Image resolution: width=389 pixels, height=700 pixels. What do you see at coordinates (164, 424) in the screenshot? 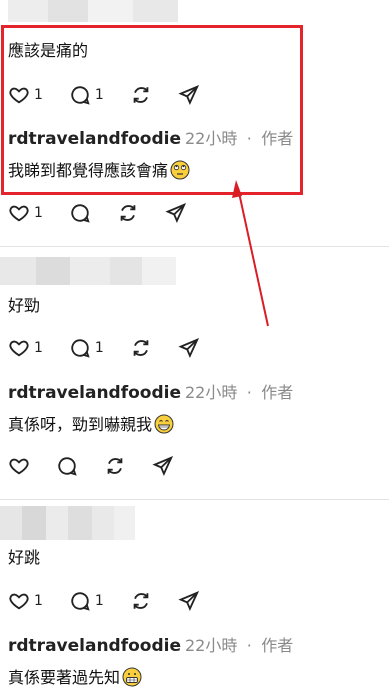
I see `grinning-emoji-icon` at bounding box center [164, 424].